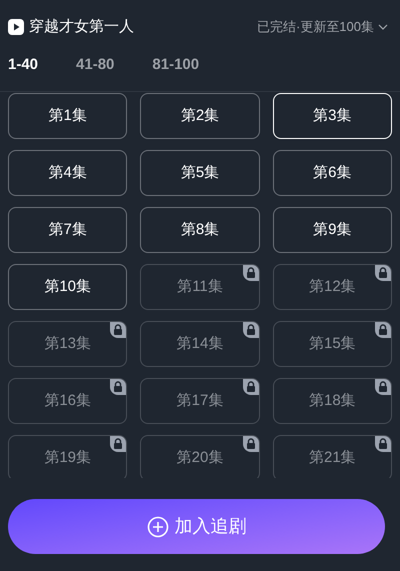  Describe the element at coordinates (68, 287) in the screenshot. I see `episode-button: 第10集` at that location.